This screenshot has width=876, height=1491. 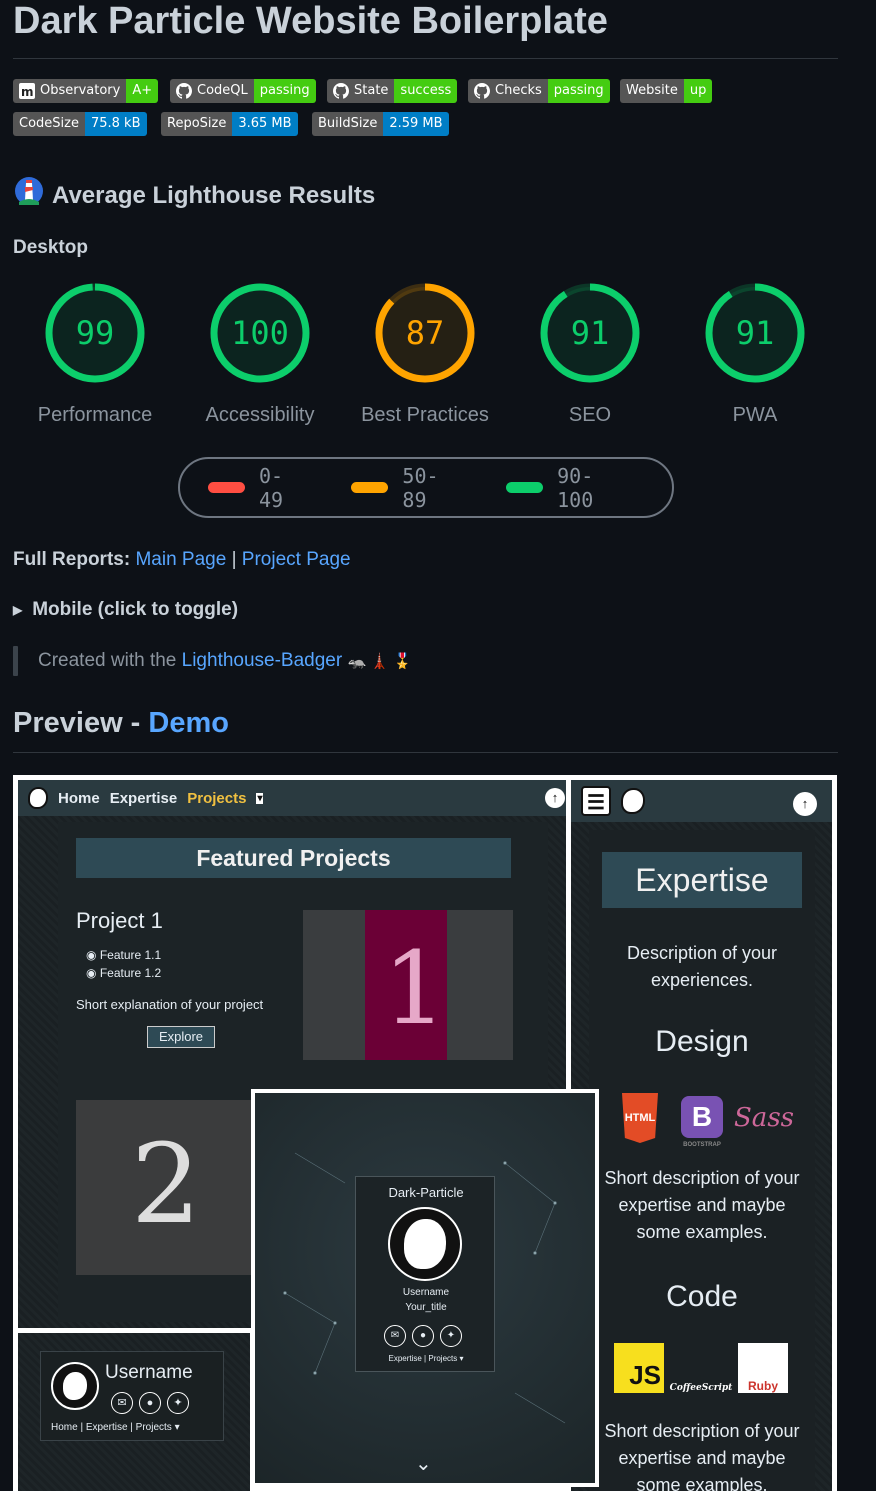 I want to click on avatar, so click(x=425, y=1244).